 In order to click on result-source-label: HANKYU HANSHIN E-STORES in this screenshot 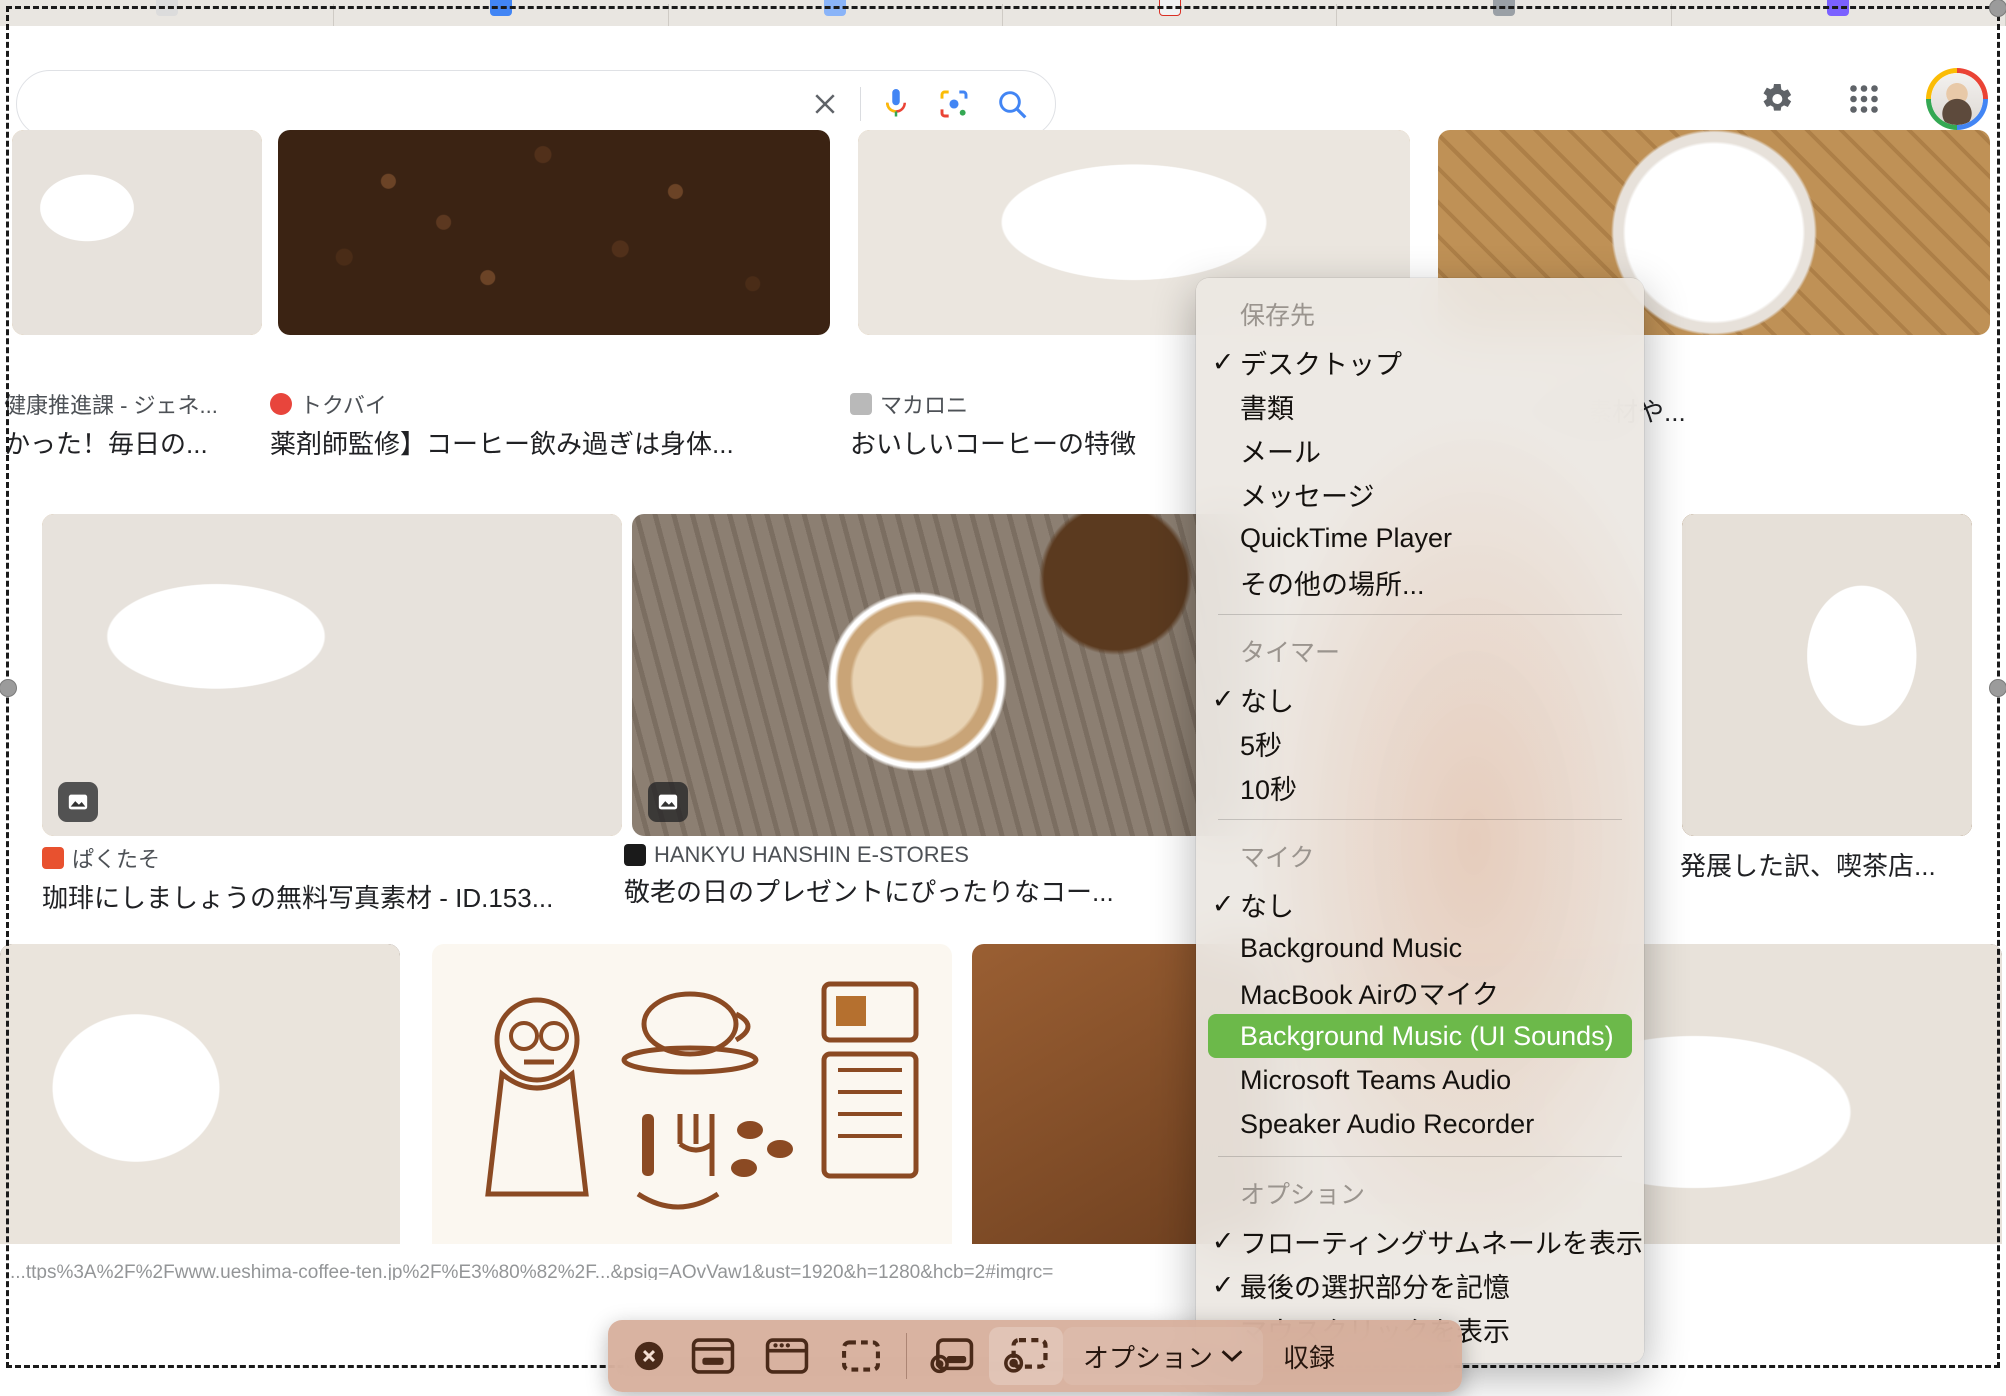, I will do `click(811, 854)`.